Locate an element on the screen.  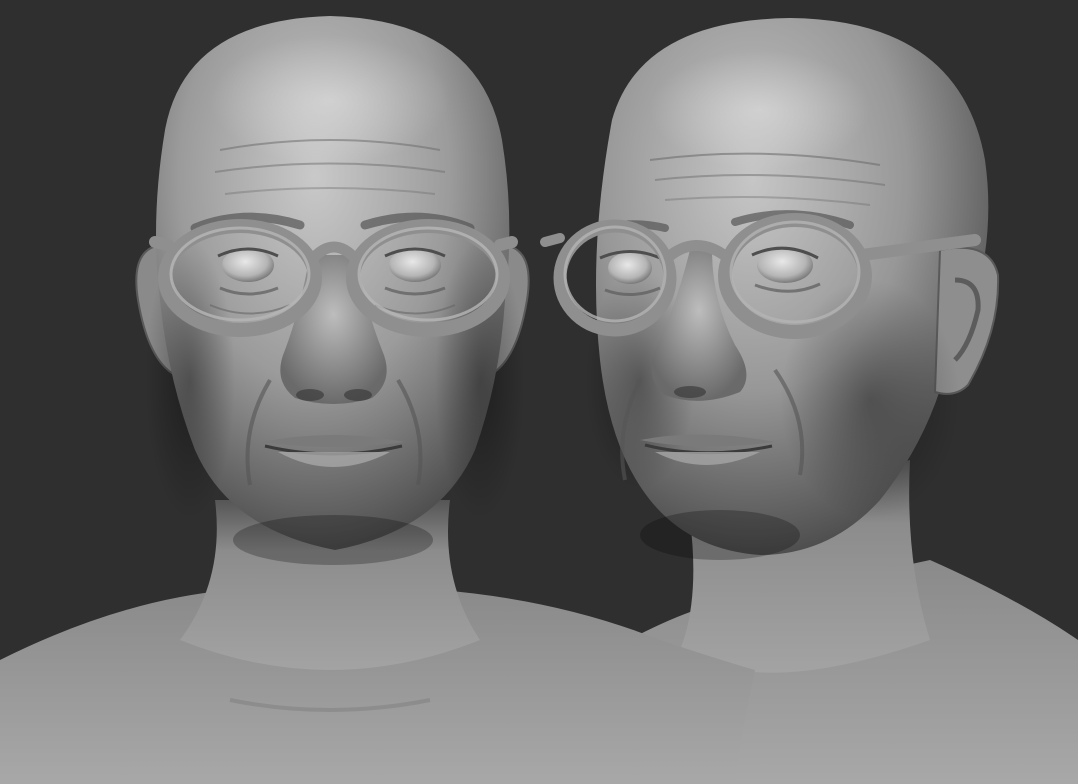
forehead-highlight is located at coordinates (760, 110).